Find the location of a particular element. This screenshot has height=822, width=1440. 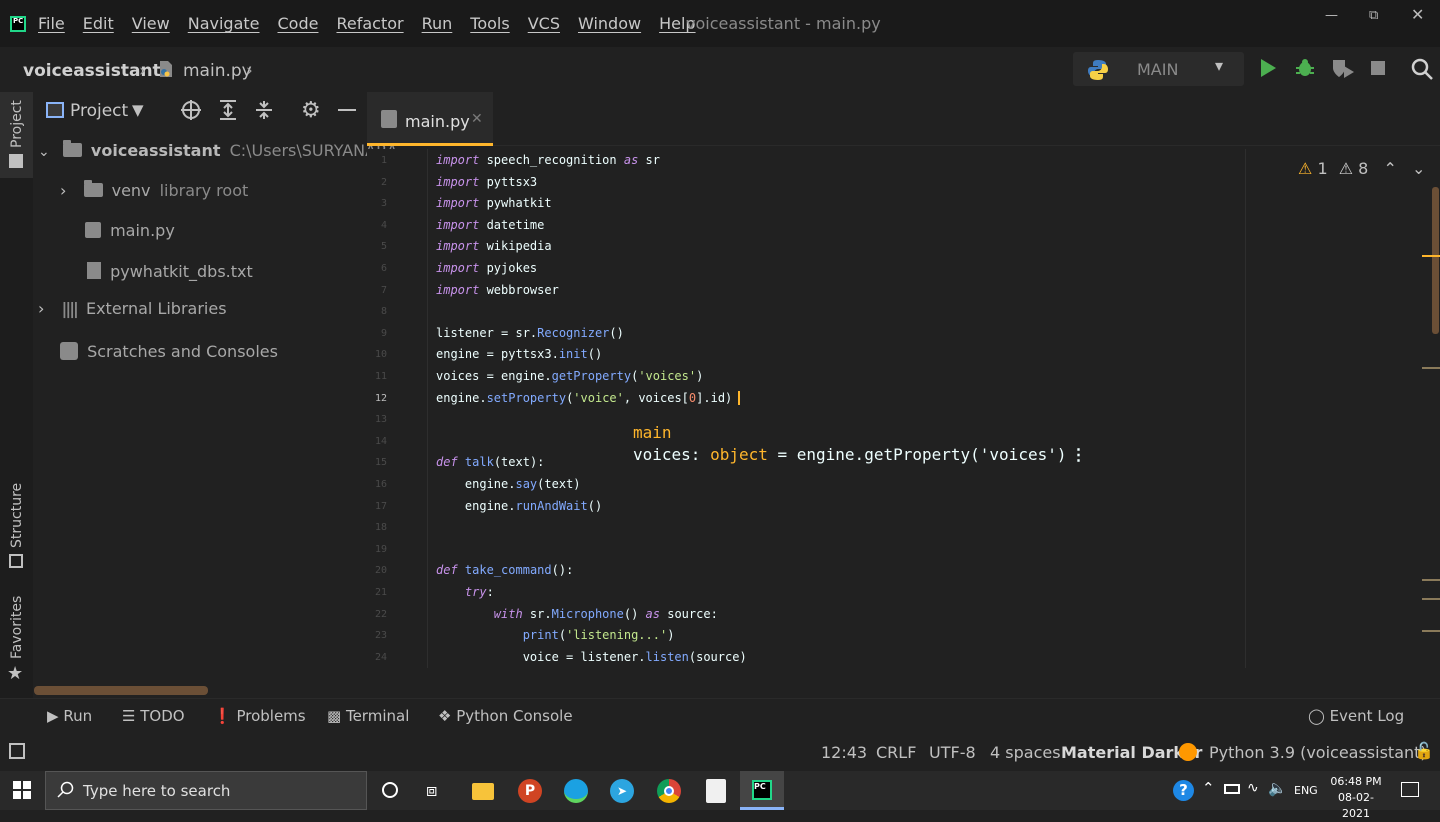

line-number: 17 is located at coordinates (377, 506).